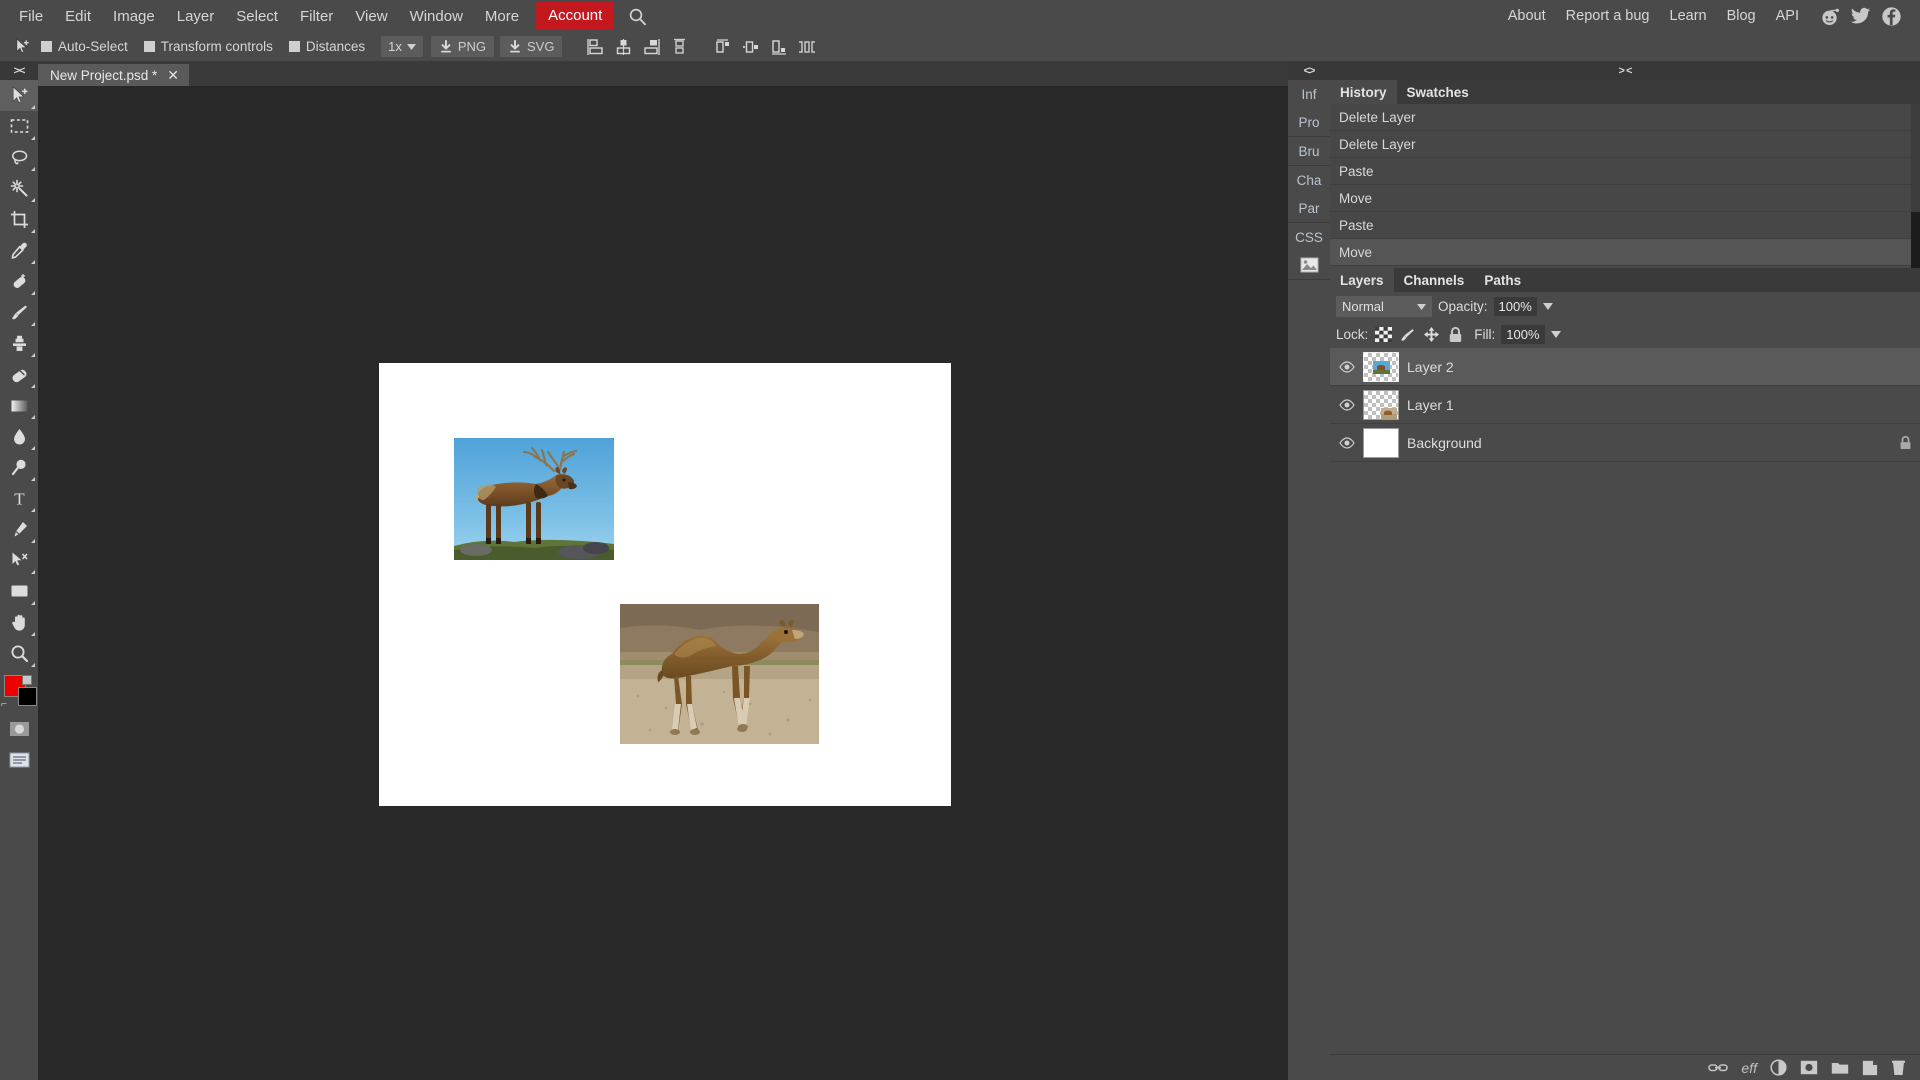  I want to click on move-tool, so click(19, 95).